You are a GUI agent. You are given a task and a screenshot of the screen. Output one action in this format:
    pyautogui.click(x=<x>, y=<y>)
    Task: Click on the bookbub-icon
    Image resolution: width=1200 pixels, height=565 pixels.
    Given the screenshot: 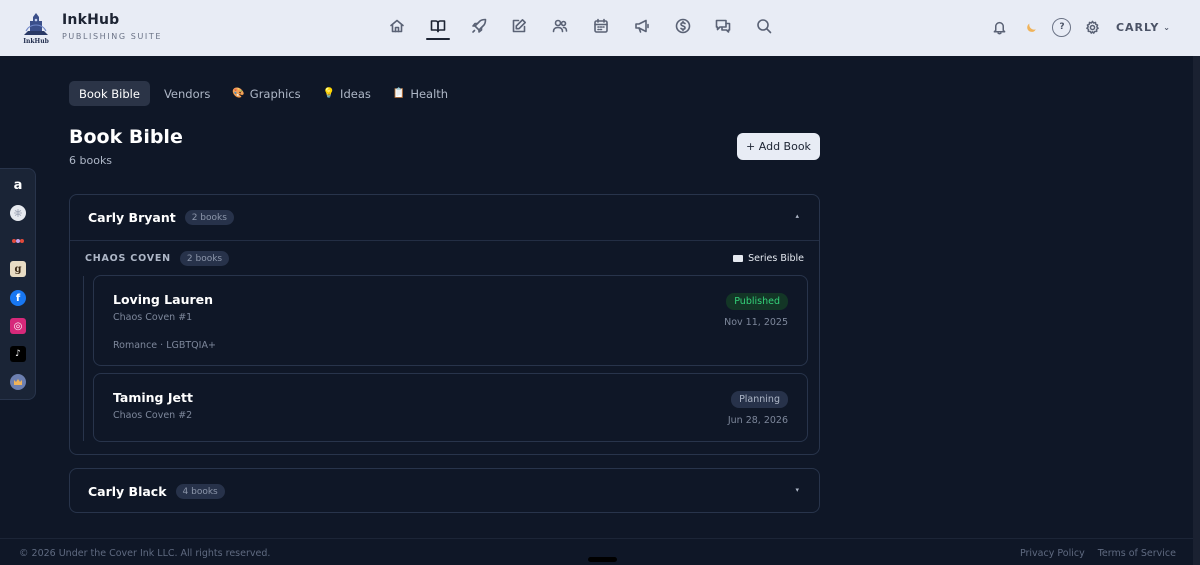 What is the action you would take?
    pyautogui.click(x=18, y=241)
    